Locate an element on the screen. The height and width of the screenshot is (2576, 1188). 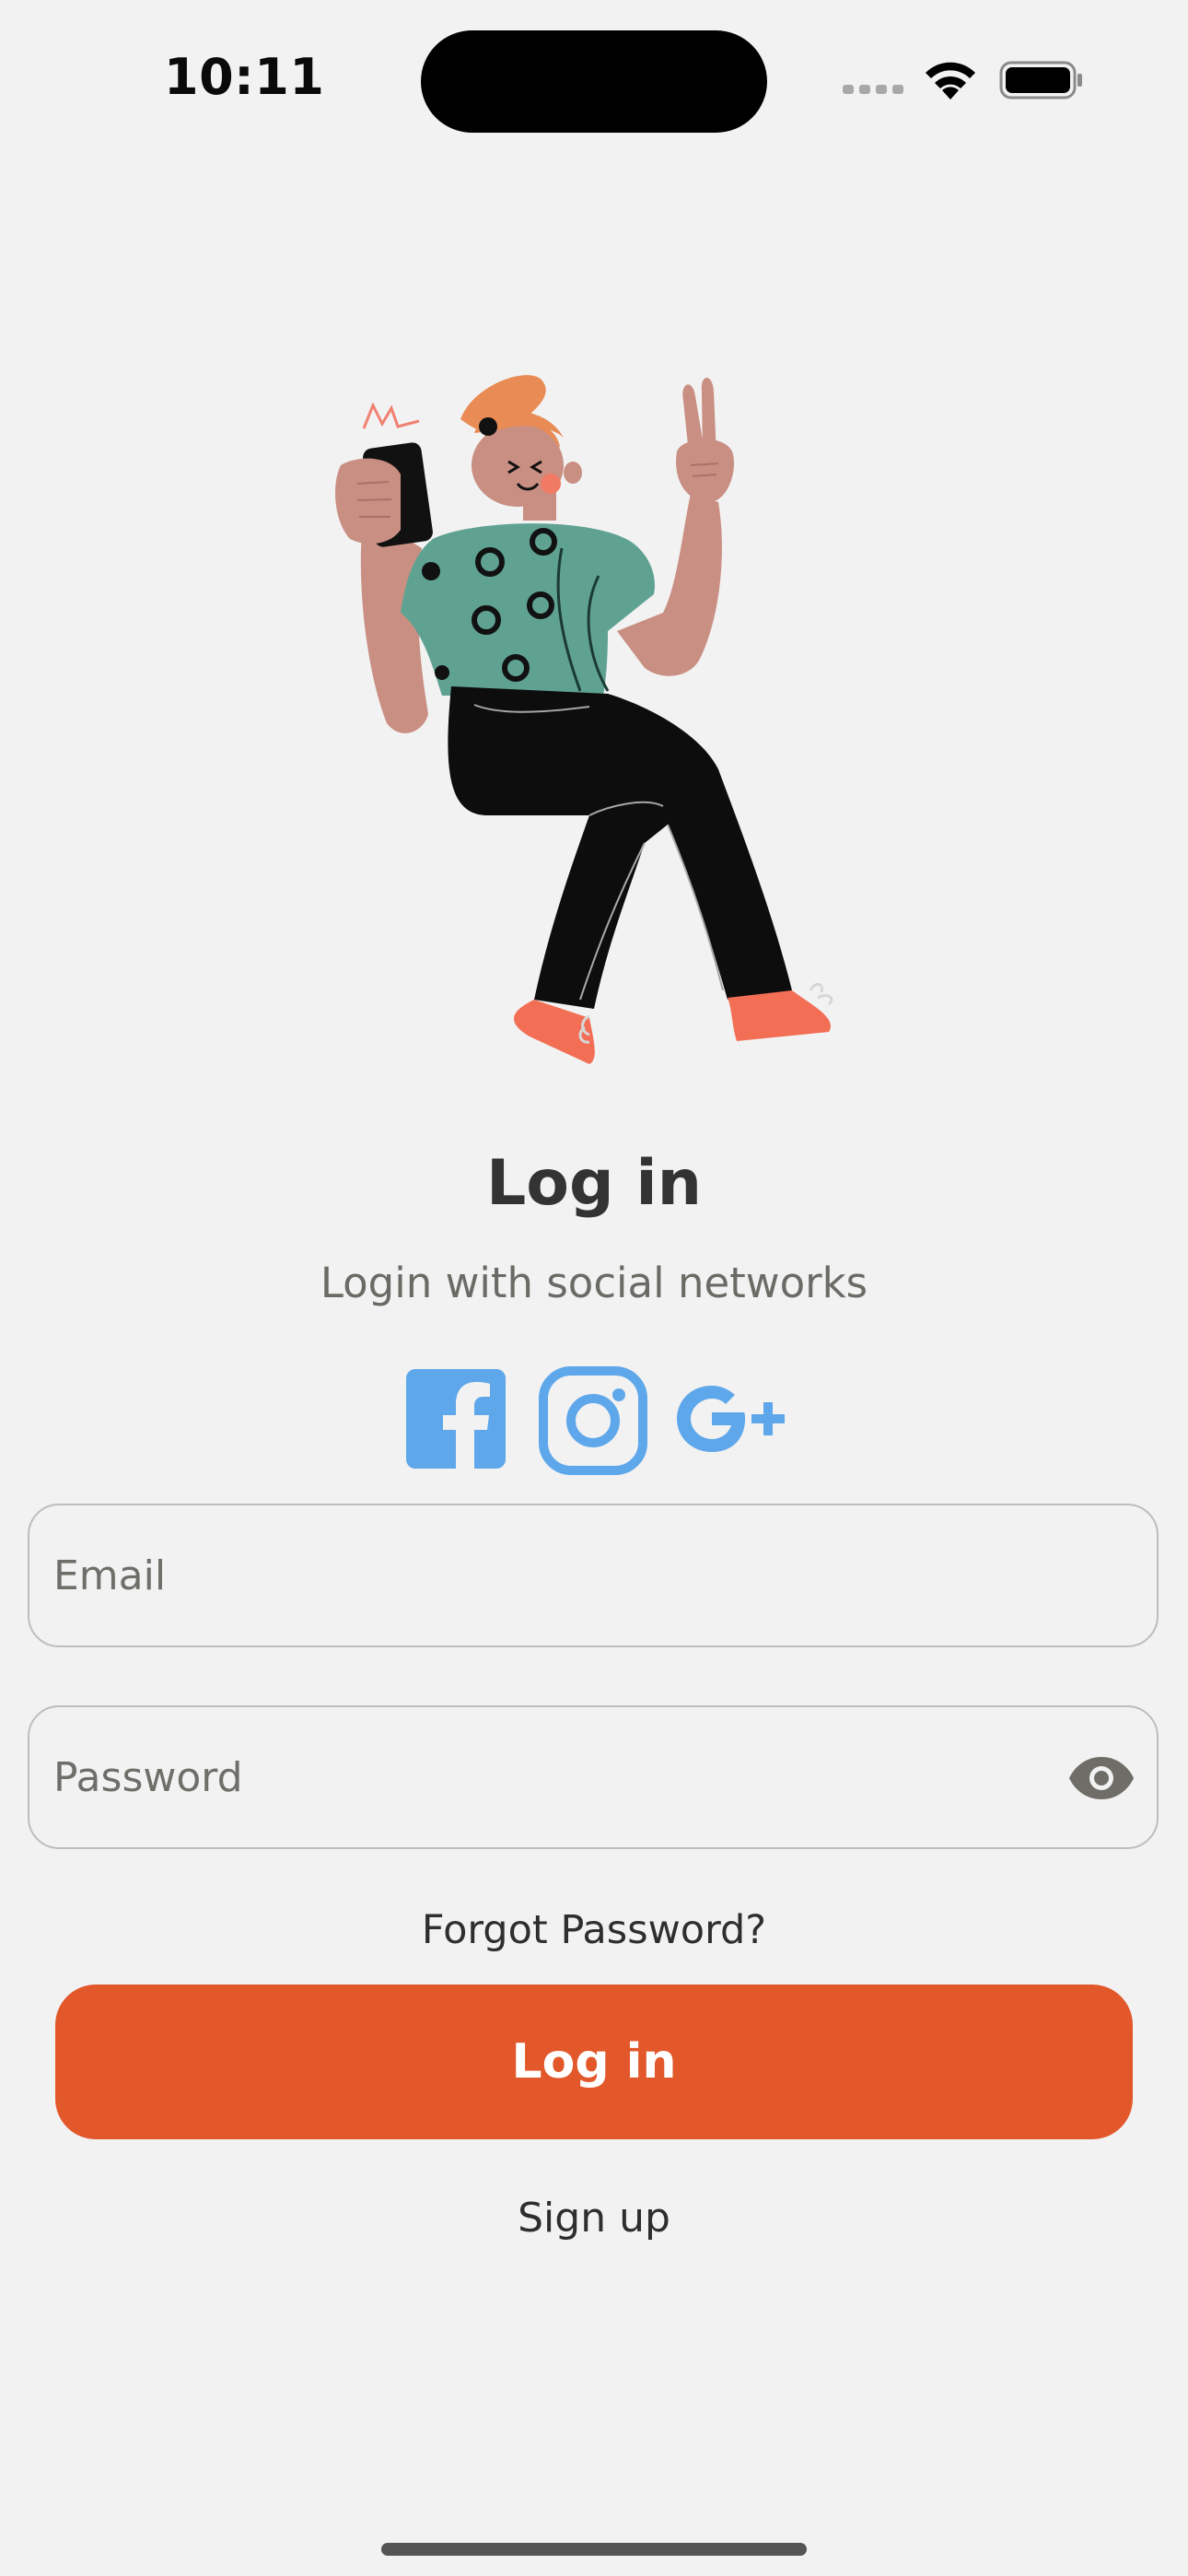
forgot-password-link: Forgot Password? is located at coordinates (594, 1930).